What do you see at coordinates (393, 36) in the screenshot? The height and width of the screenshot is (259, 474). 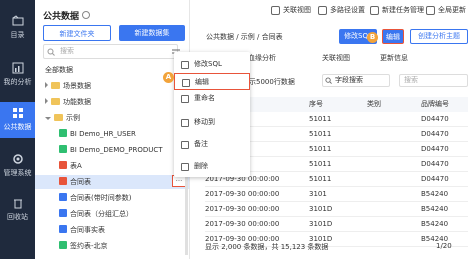 I see `edit-button: 编辑` at bounding box center [393, 36].